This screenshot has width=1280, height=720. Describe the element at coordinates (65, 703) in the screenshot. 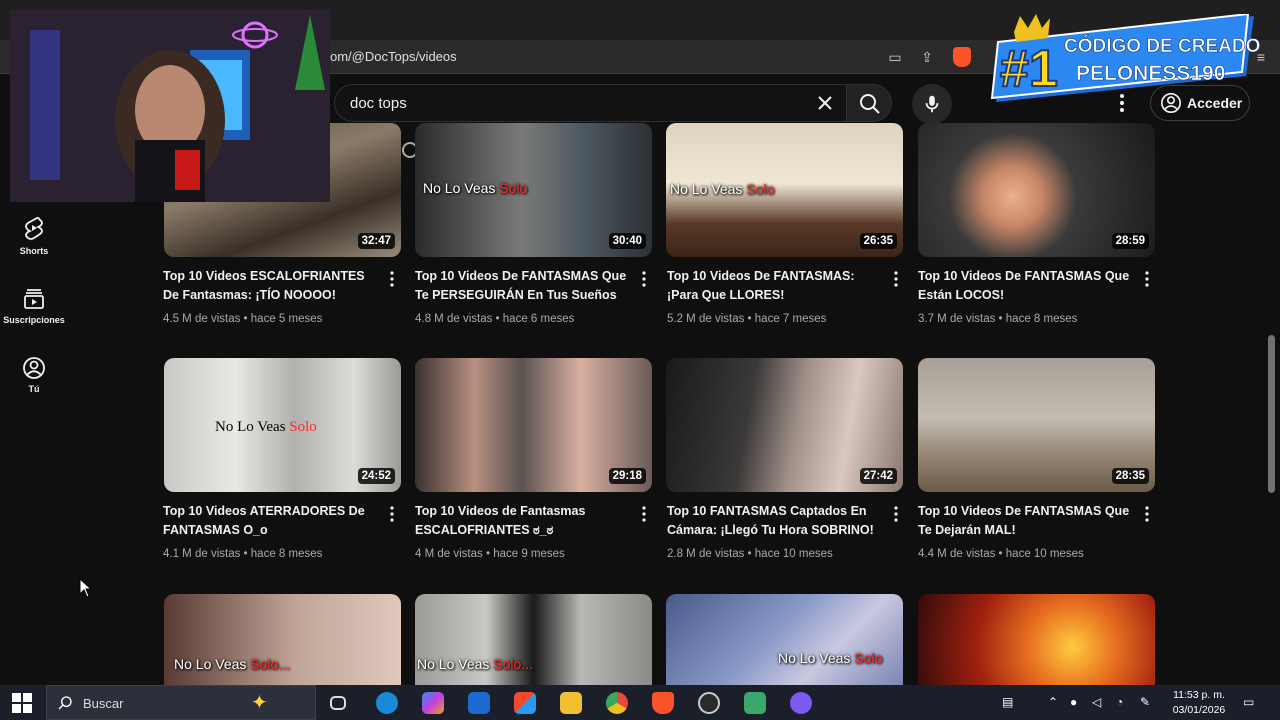

I see `taskbar-search-icon` at that location.